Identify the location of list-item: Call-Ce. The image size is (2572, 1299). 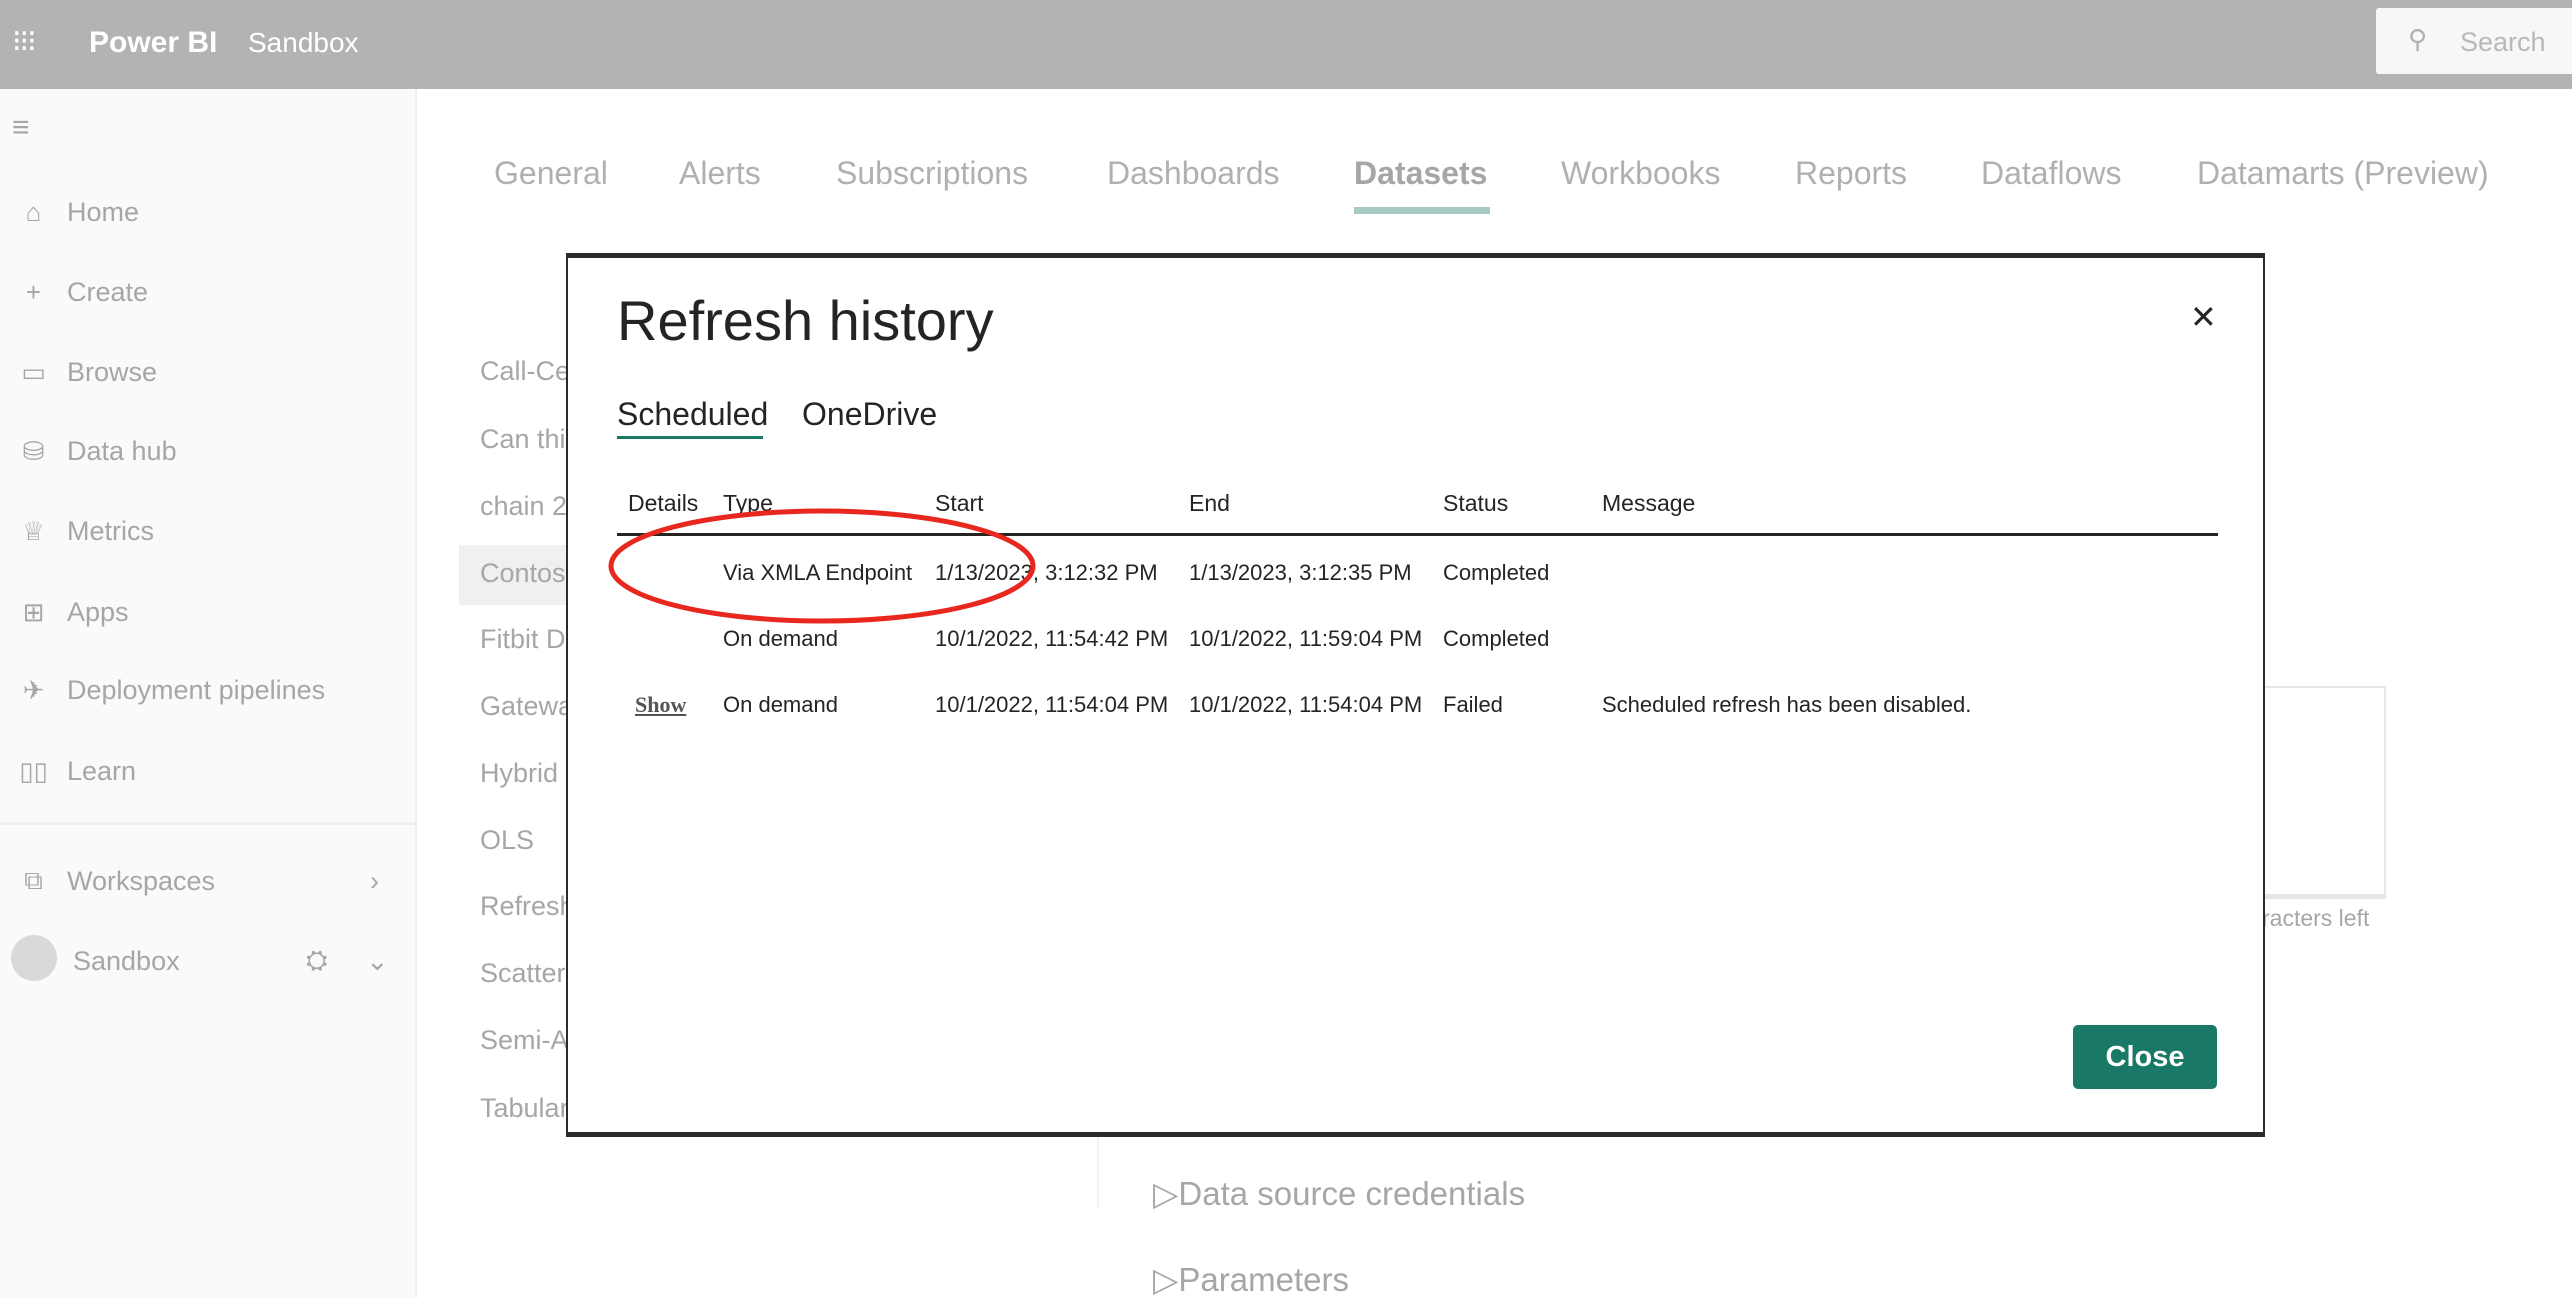
(525, 371).